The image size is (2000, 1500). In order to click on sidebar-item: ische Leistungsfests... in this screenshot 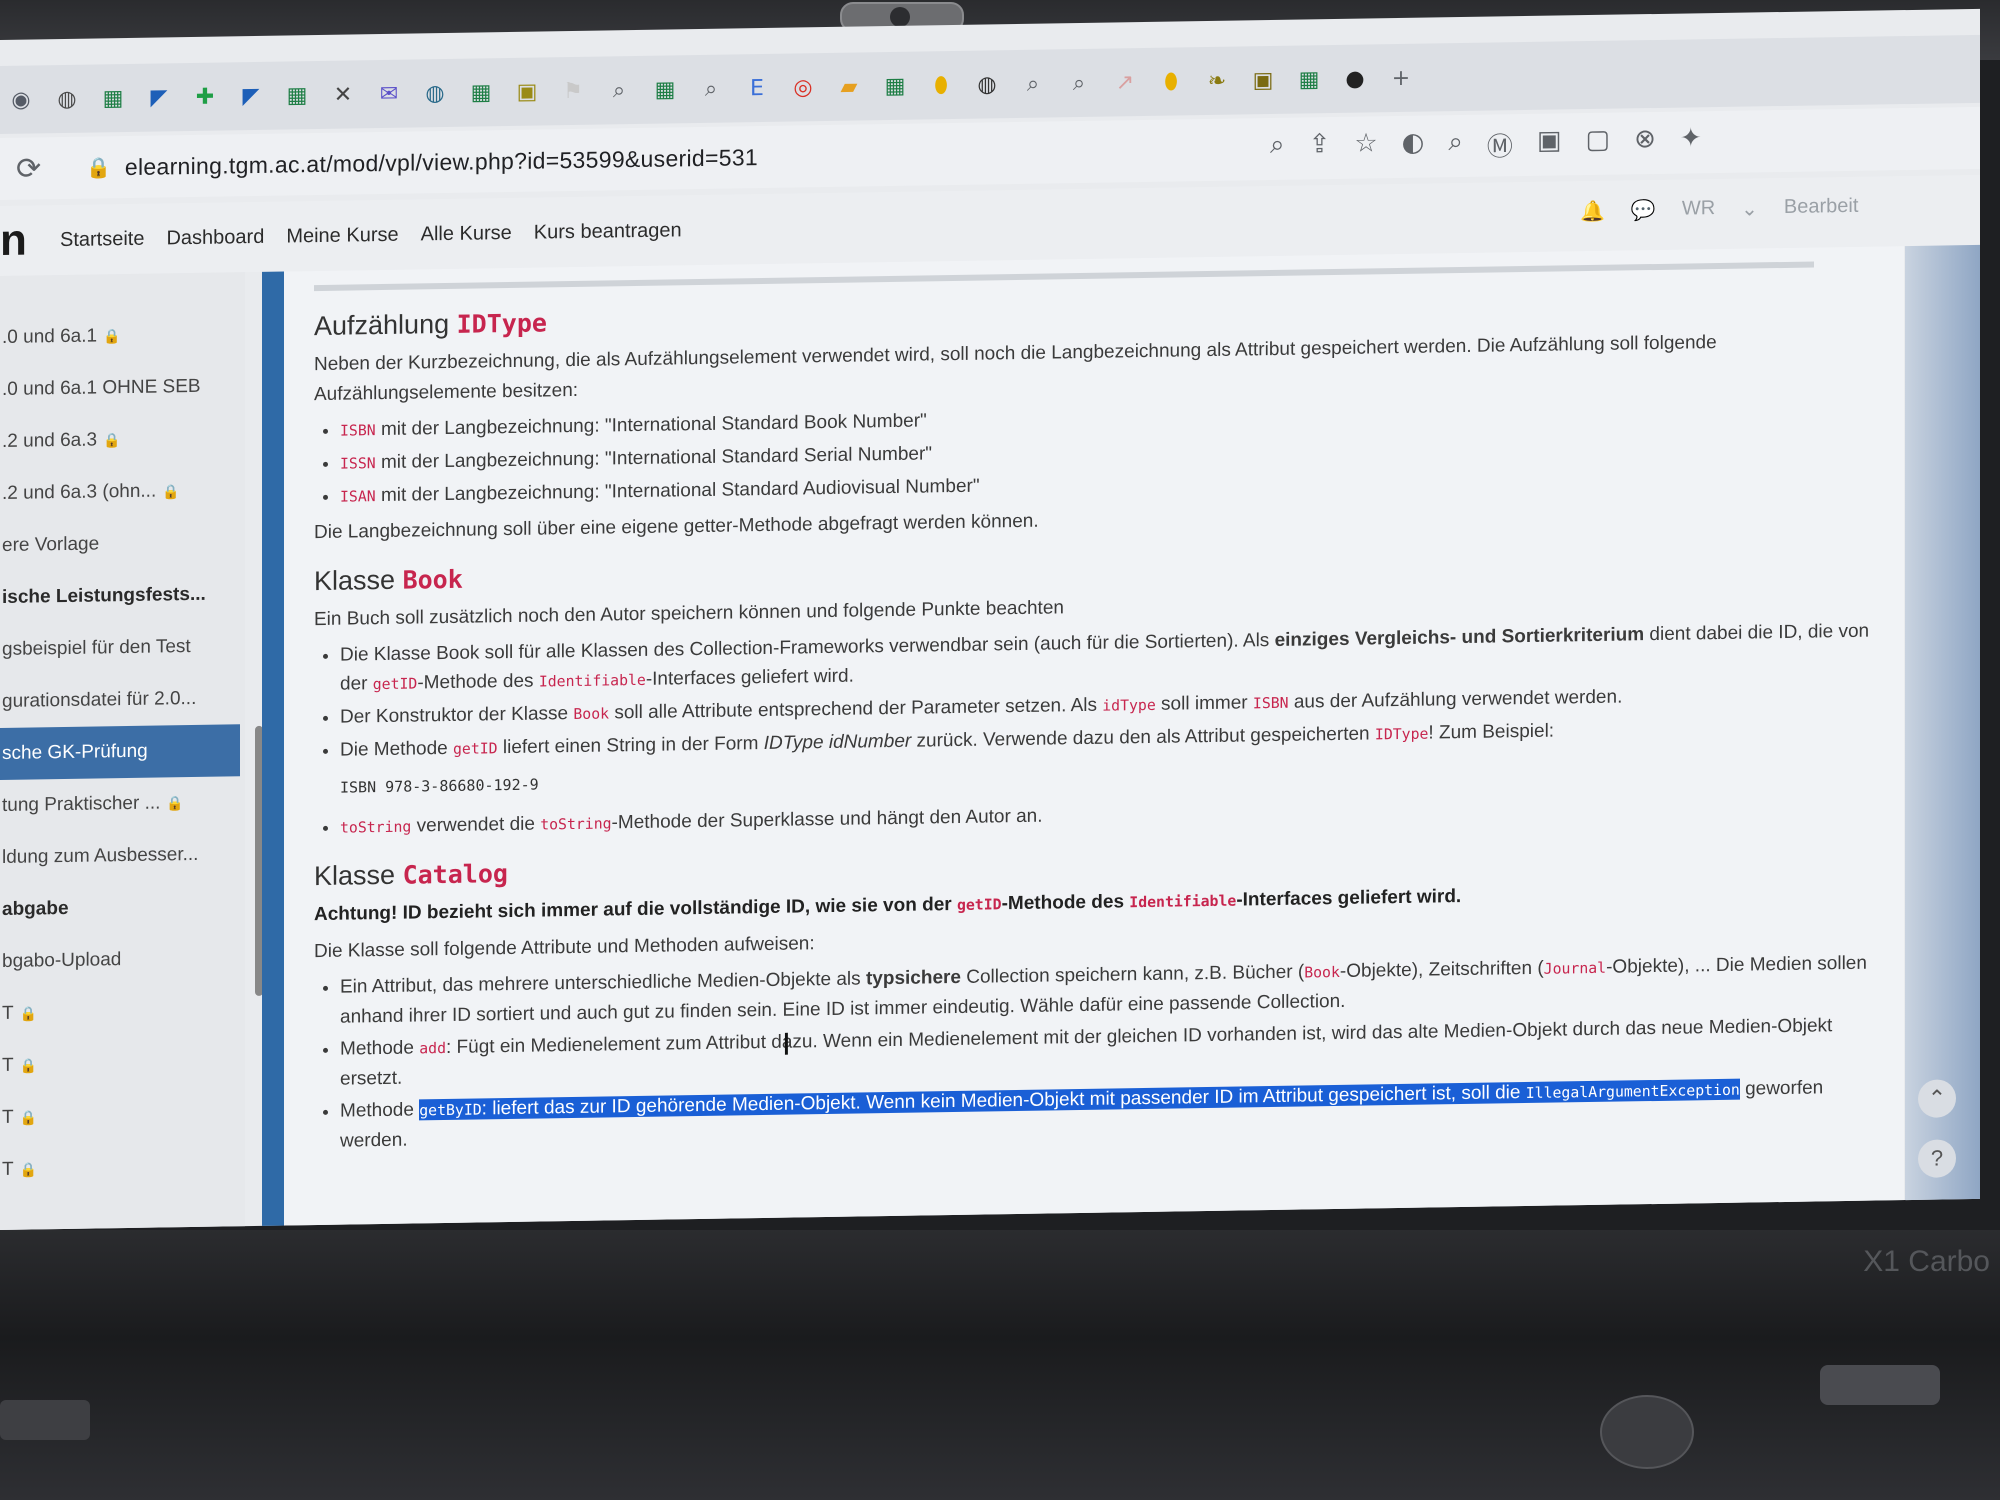, I will do `click(122, 596)`.